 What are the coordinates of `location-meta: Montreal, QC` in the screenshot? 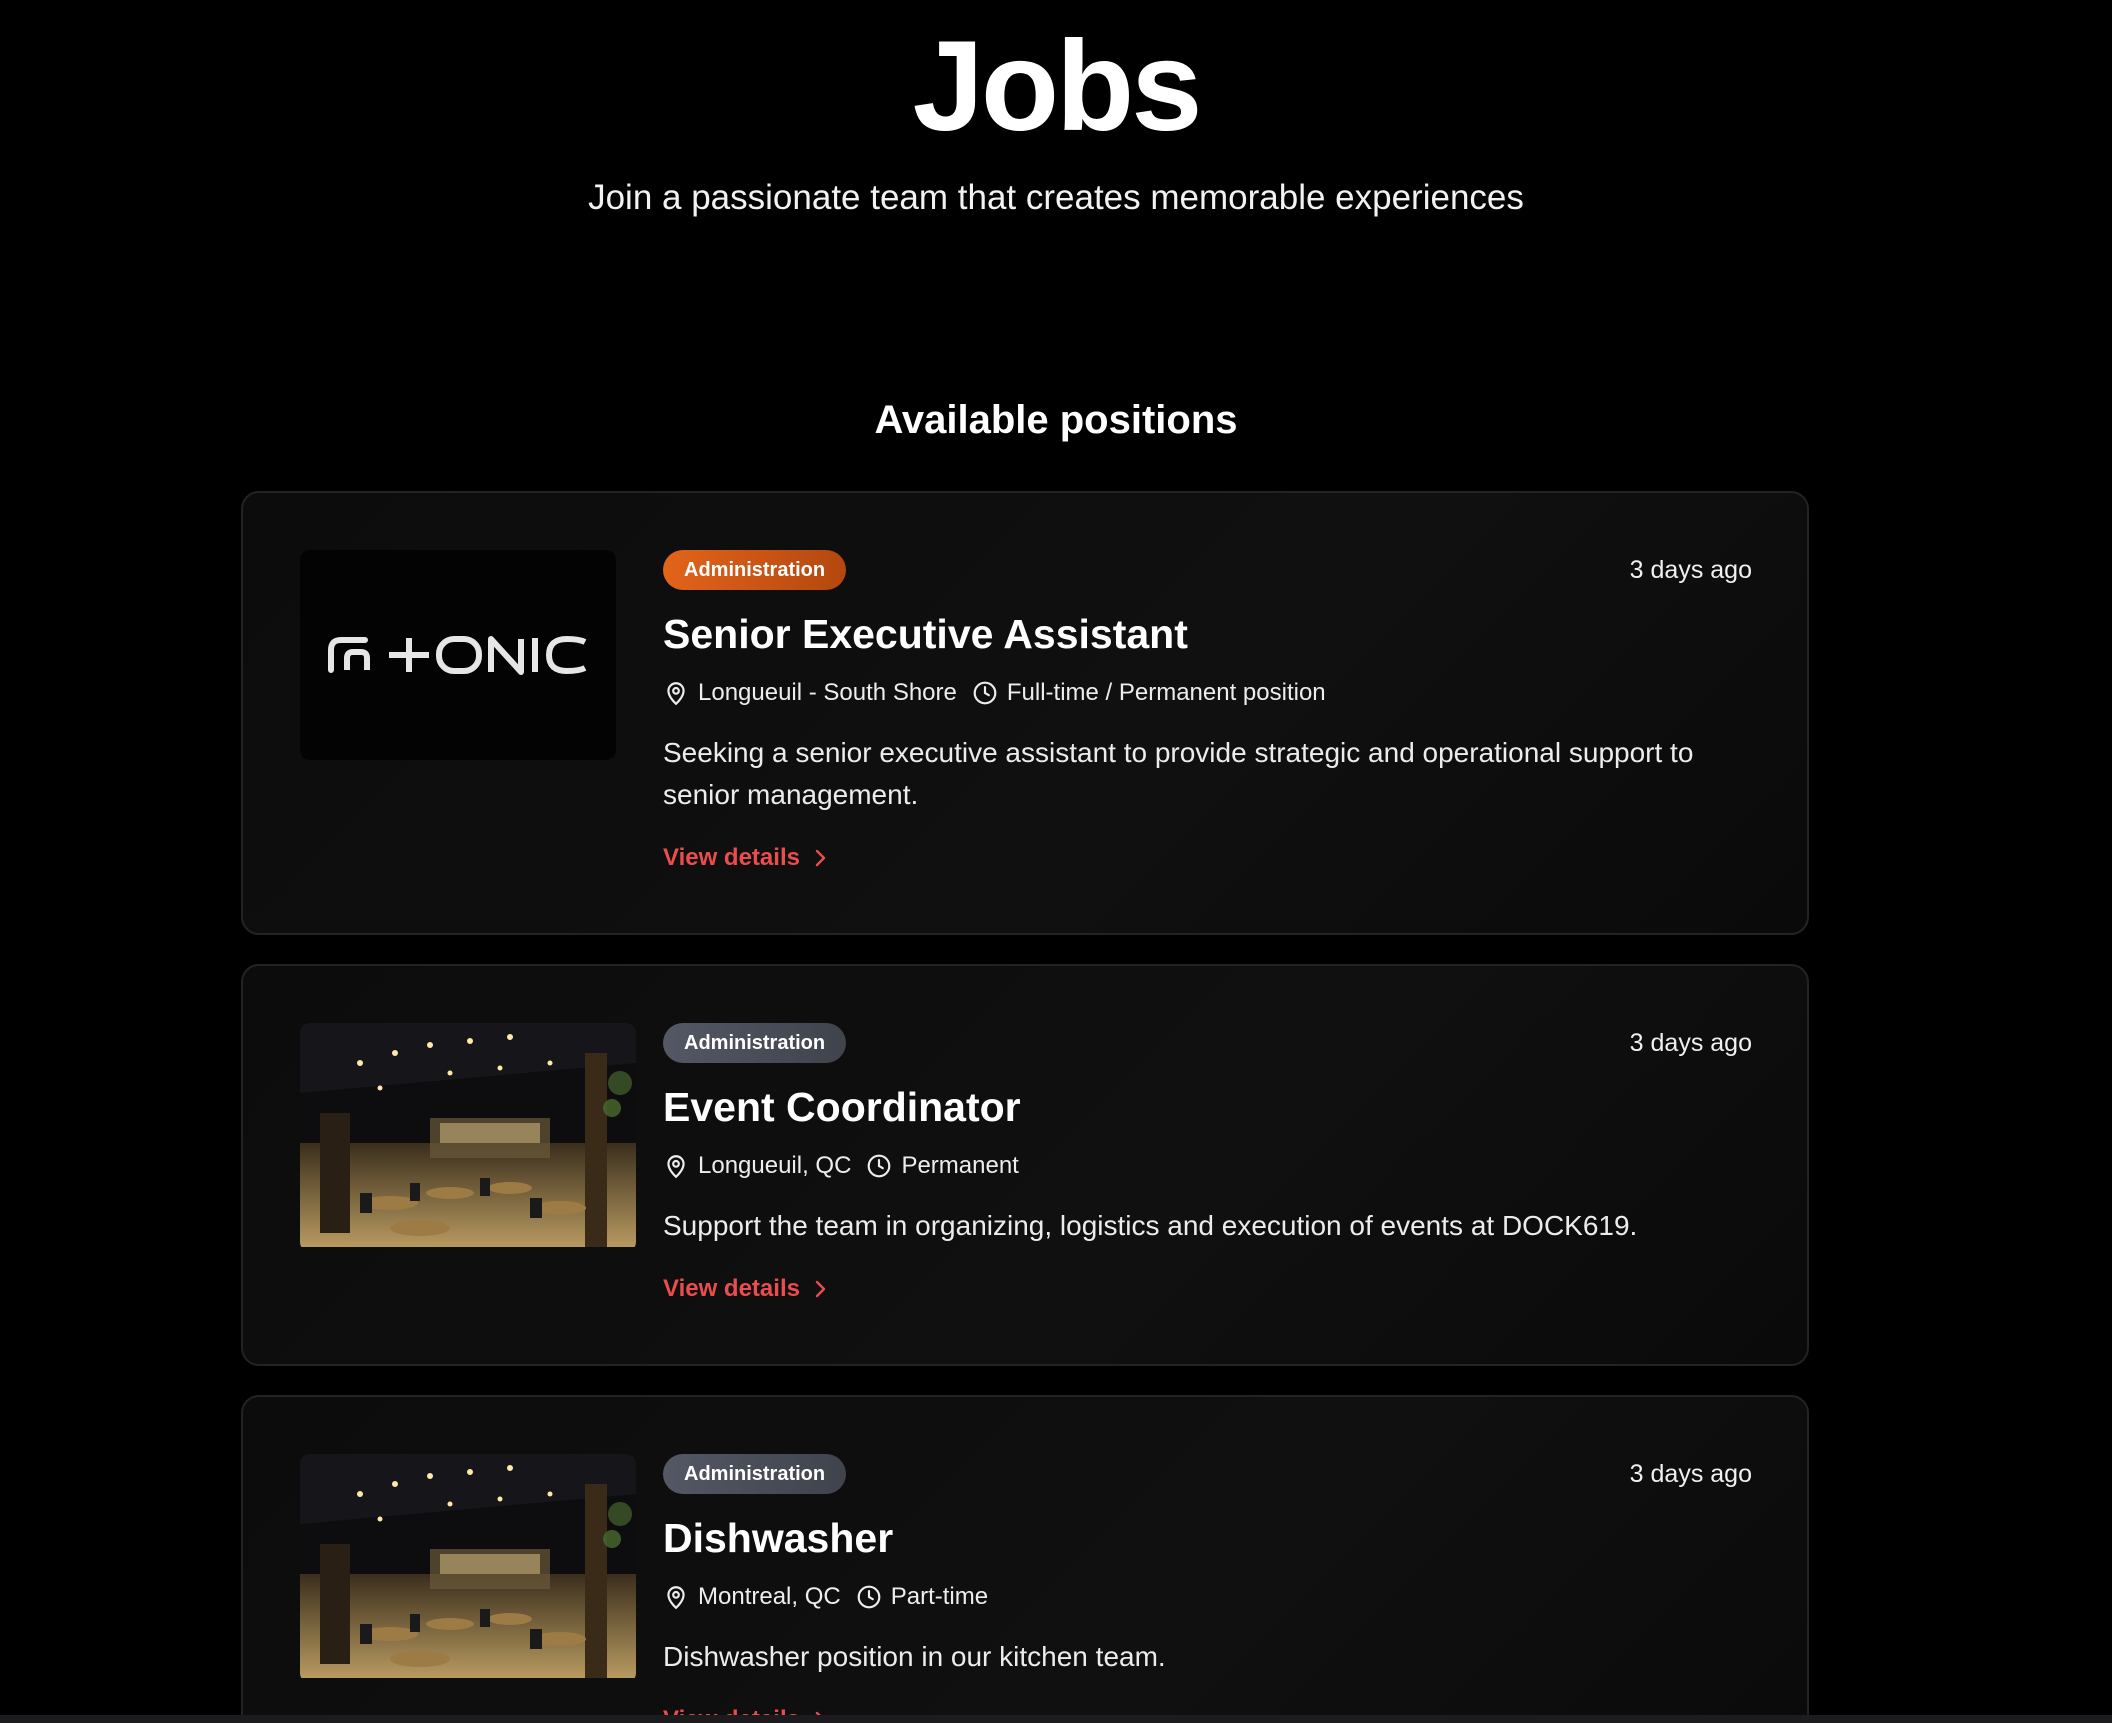 It's located at (752, 1597).